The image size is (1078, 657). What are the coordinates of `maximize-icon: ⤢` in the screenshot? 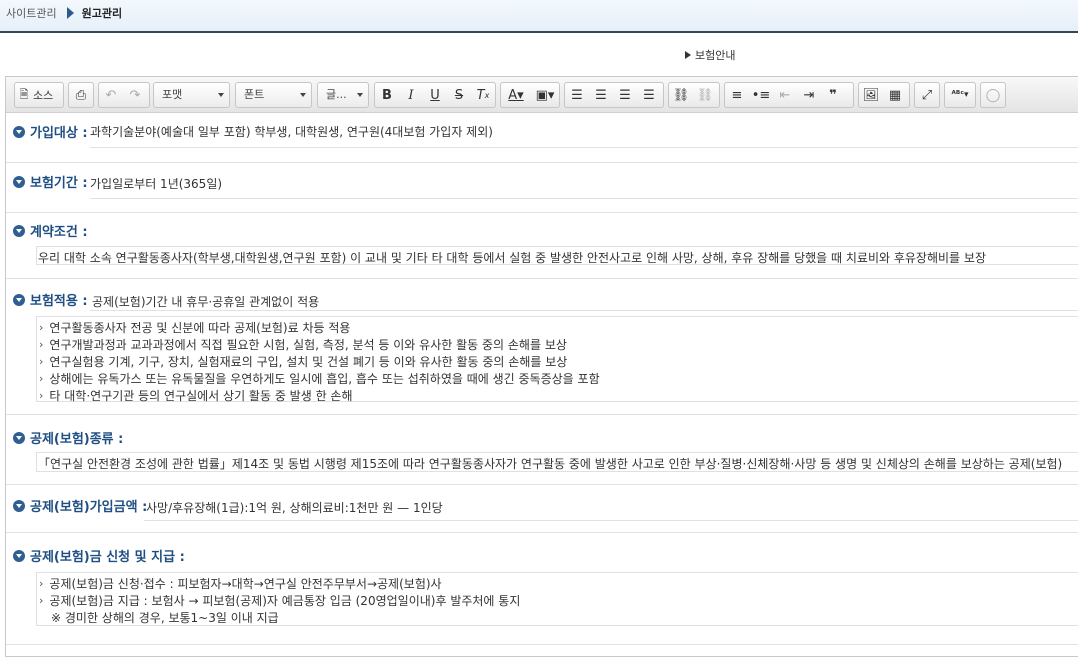 It's located at (927, 95).